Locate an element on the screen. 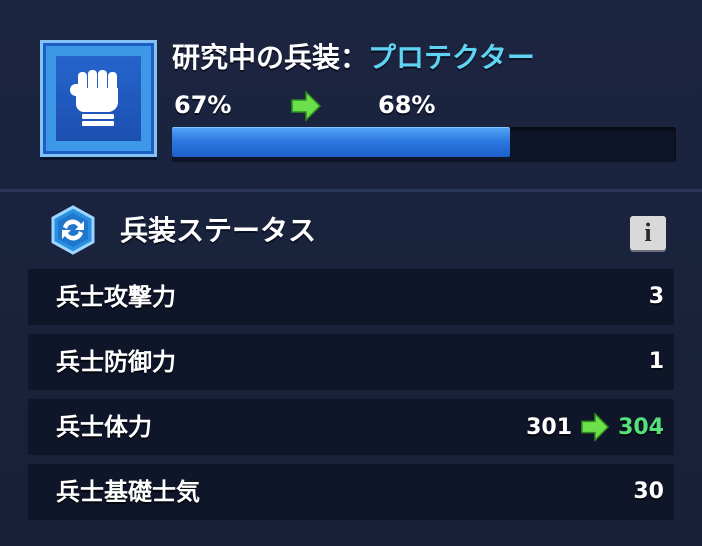 This screenshot has height=546, width=702. section-divider is located at coordinates (351, 190).